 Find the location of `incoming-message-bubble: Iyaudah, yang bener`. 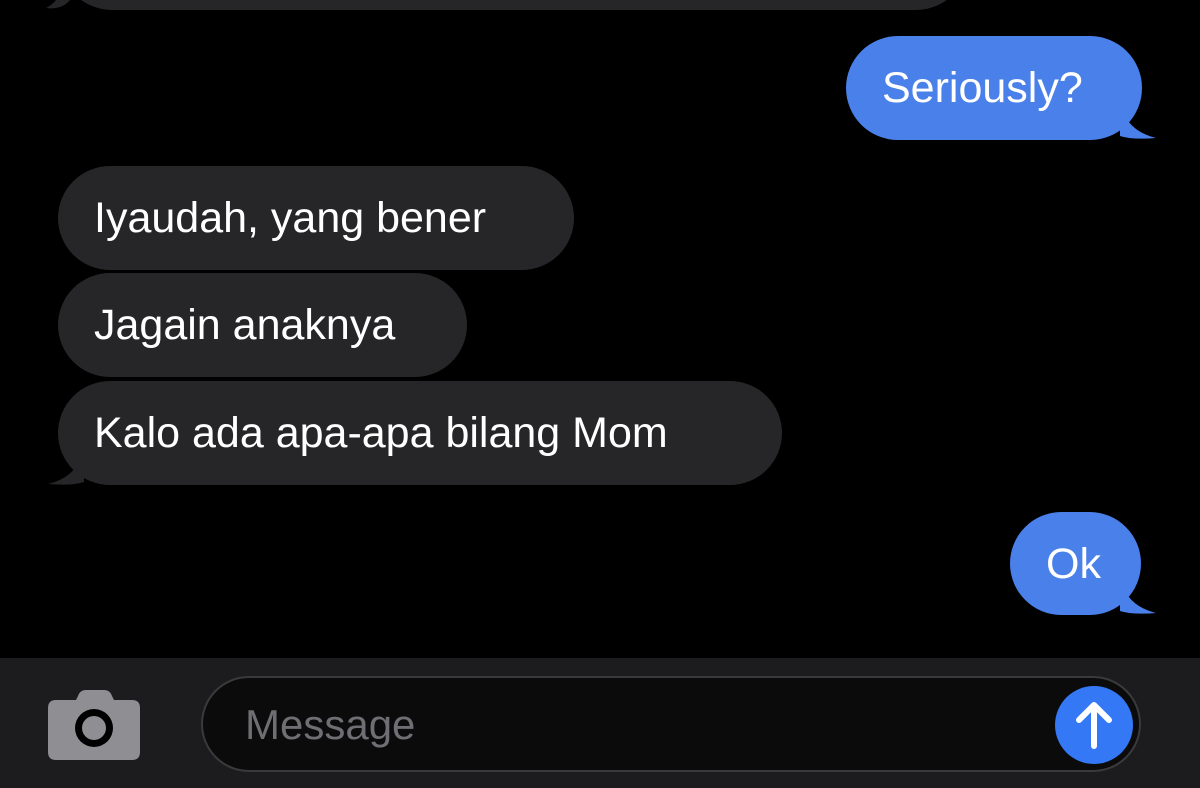

incoming-message-bubble: Iyaudah, yang bener is located at coordinates (316, 218).